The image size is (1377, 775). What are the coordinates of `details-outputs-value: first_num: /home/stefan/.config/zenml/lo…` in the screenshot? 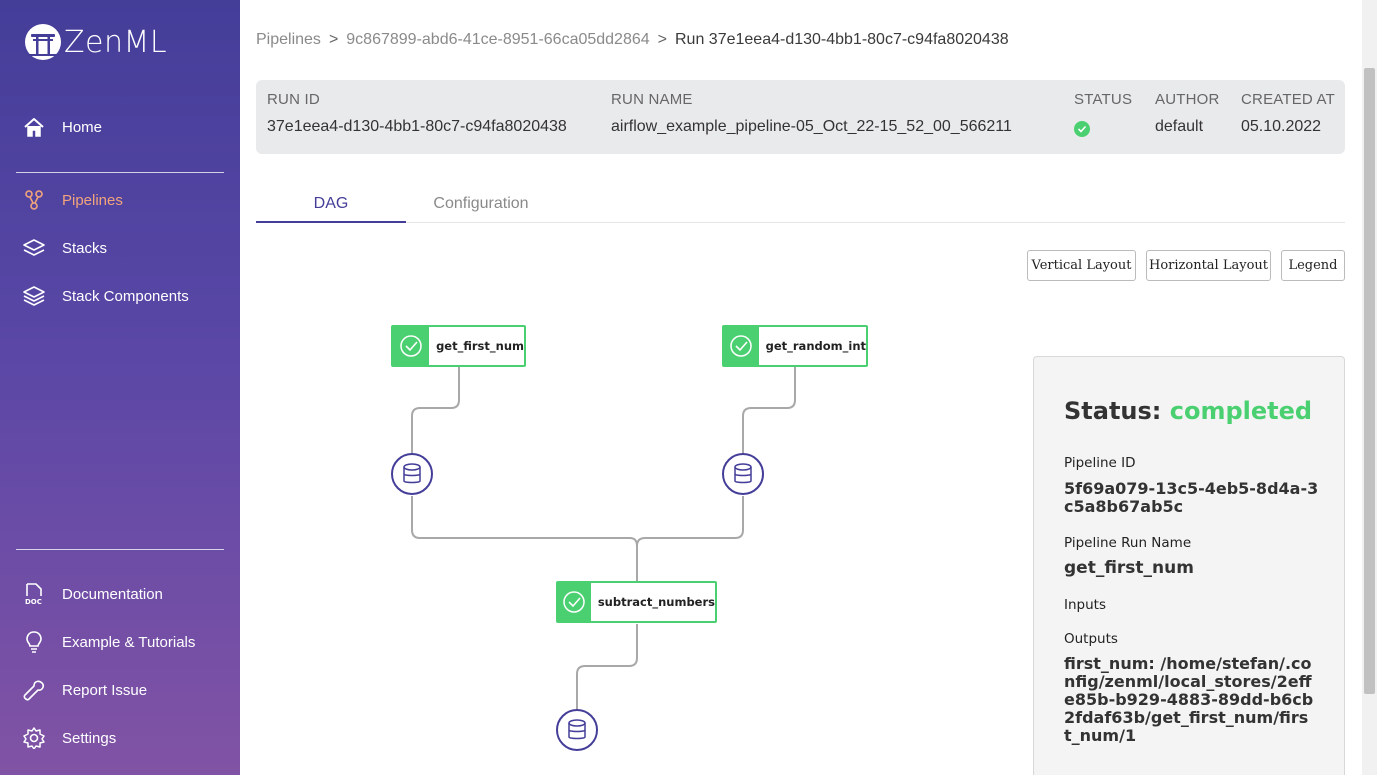 It's located at (1189, 699).